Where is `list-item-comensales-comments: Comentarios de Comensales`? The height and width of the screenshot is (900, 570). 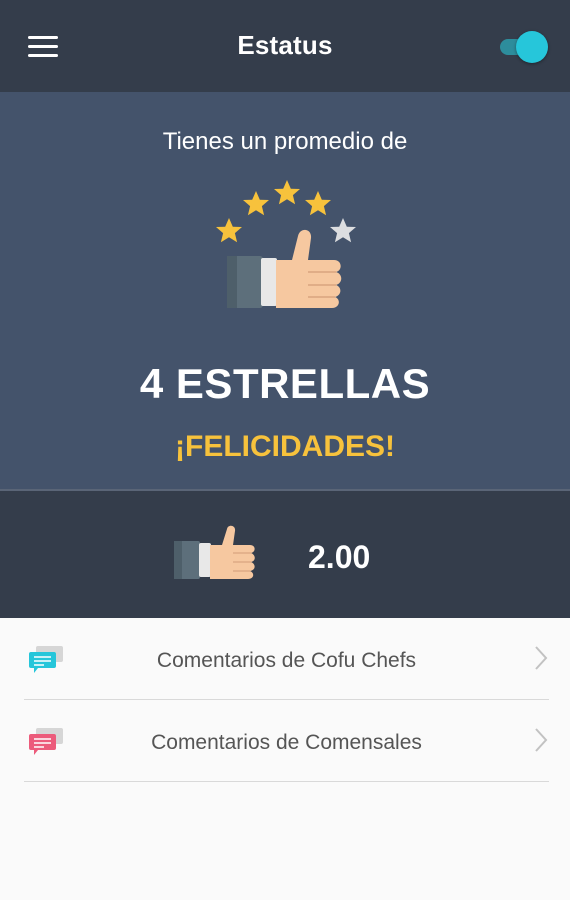
list-item-comensales-comments: Comentarios de Comensales is located at coordinates (286, 741).